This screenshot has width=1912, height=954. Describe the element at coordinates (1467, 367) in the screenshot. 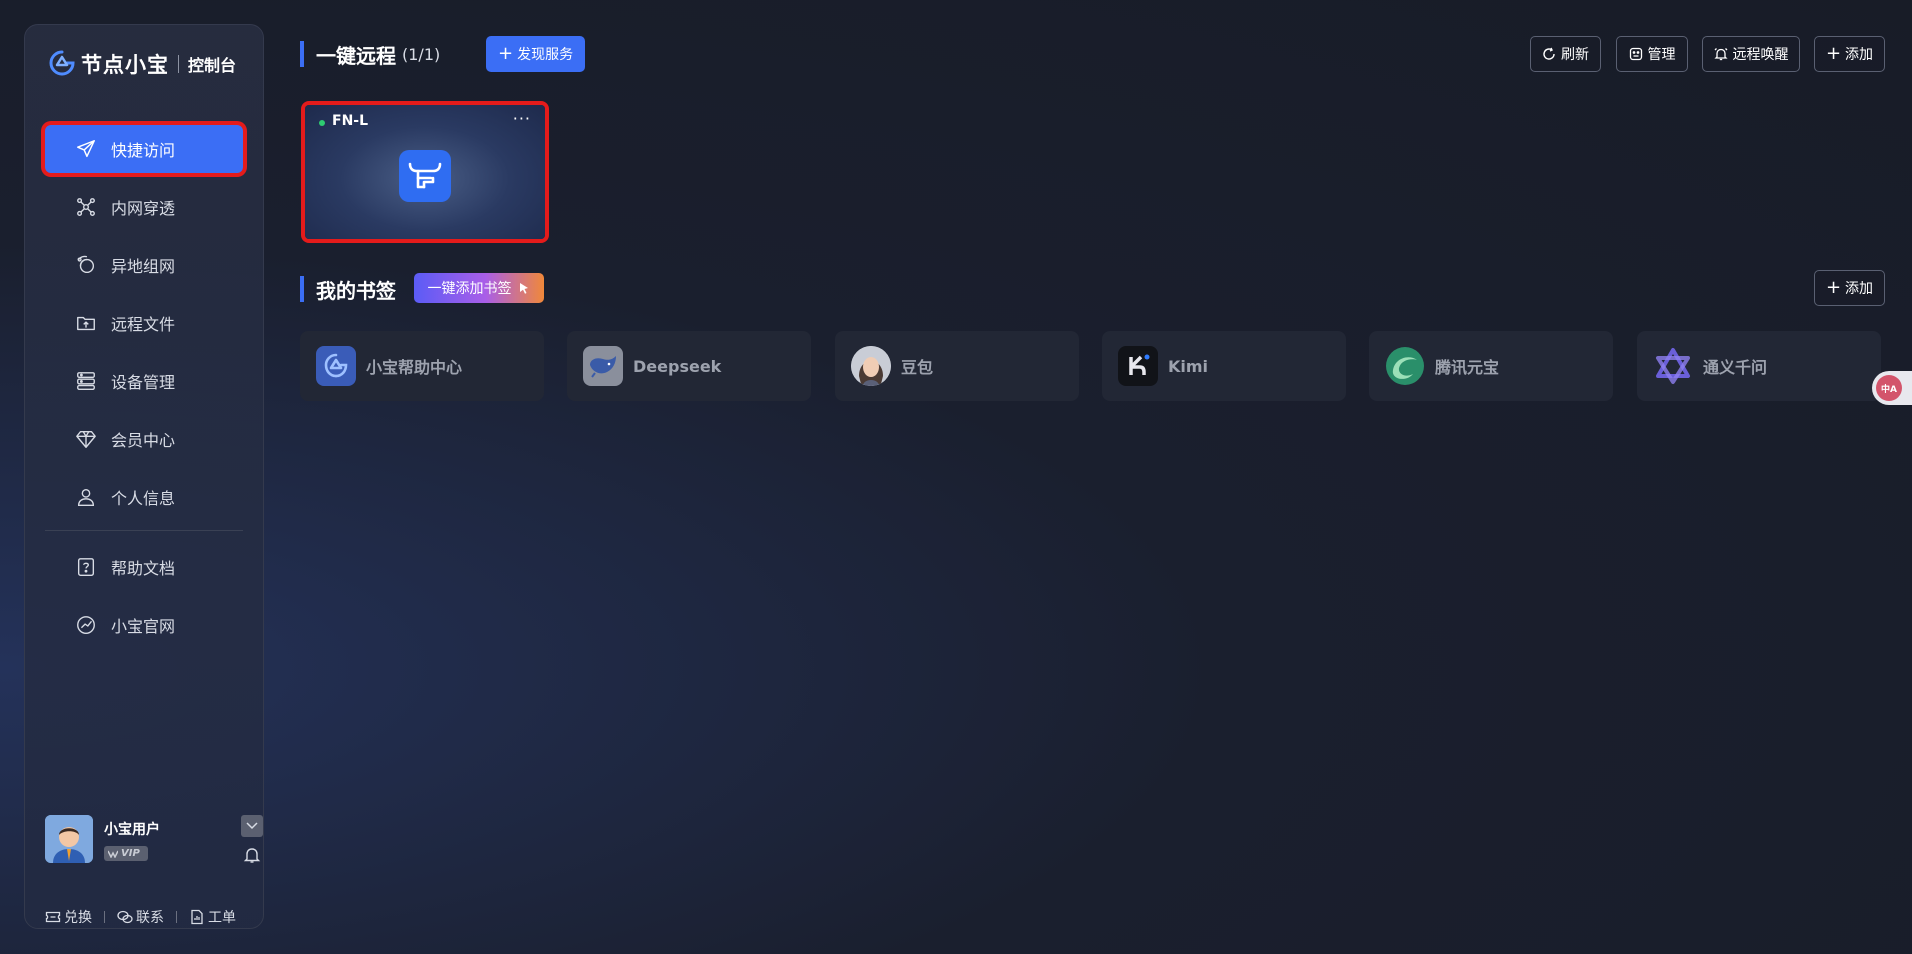

I see `bookmark-label: 腾讯元宝` at that location.